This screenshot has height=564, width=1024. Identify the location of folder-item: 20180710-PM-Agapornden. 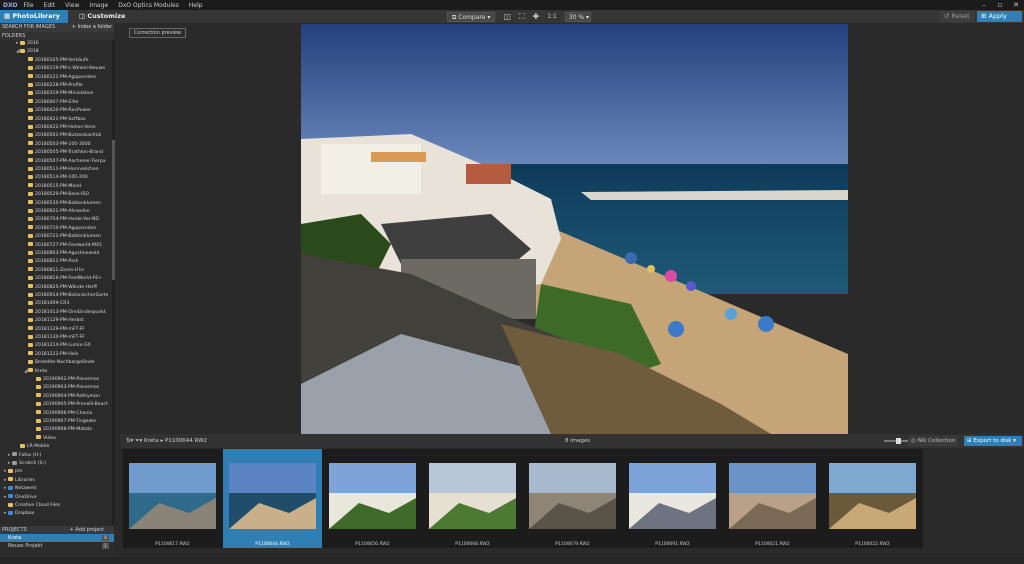
(54, 229).